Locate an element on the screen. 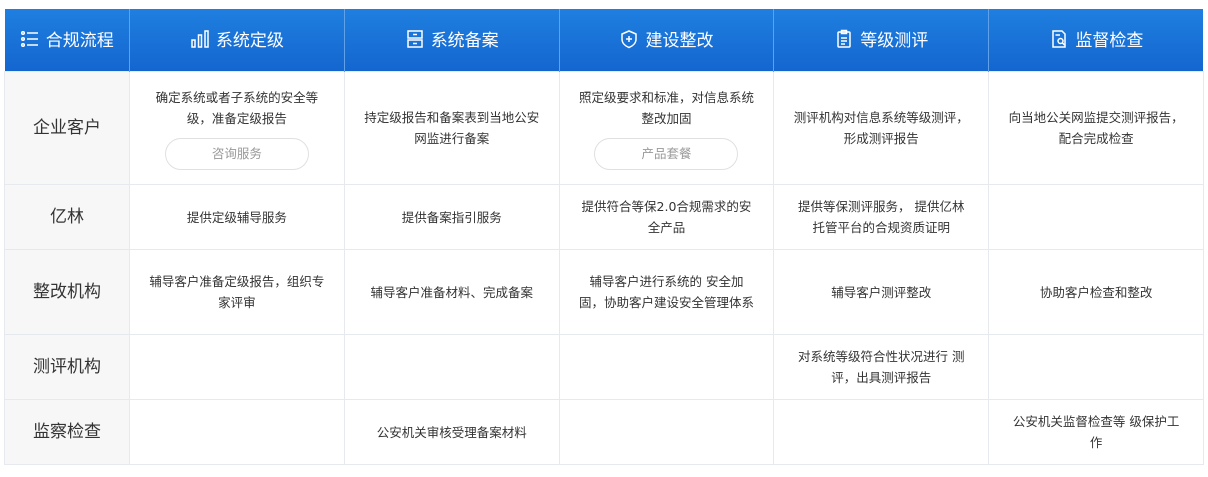  table-cell: 辅导客户进行系统的 安全加固，协助客户建设安全管理体系 is located at coordinates (666, 292).